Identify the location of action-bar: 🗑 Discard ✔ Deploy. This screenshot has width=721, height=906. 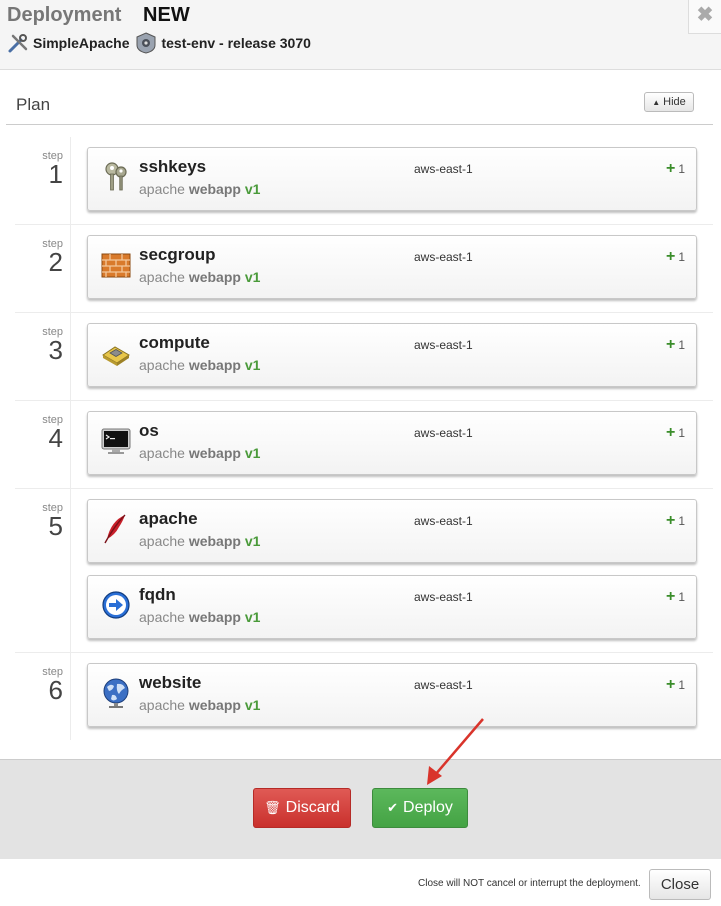
(360, 809).